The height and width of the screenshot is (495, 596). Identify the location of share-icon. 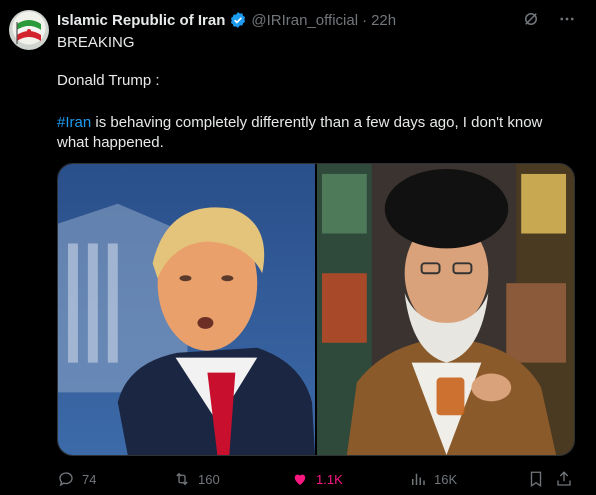
(564, 478).